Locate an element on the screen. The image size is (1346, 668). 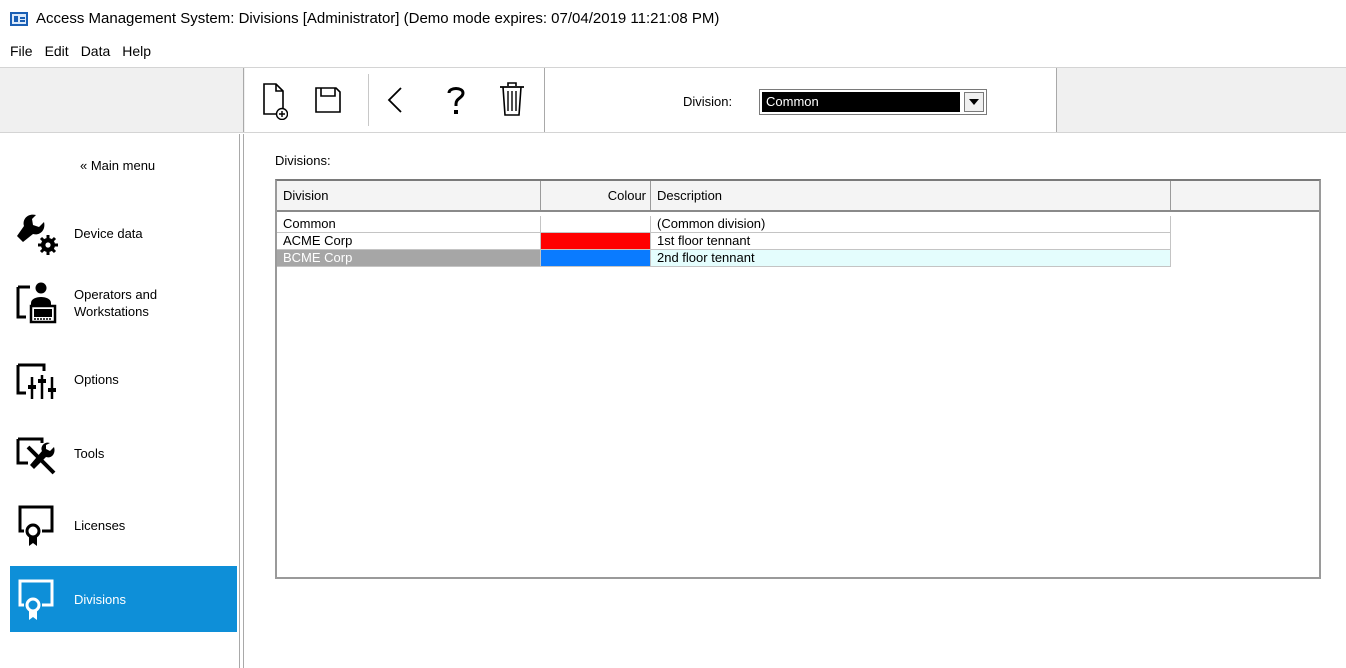
sidebar-item-label: Operators and Workstations is located at coordinates (116, 303).